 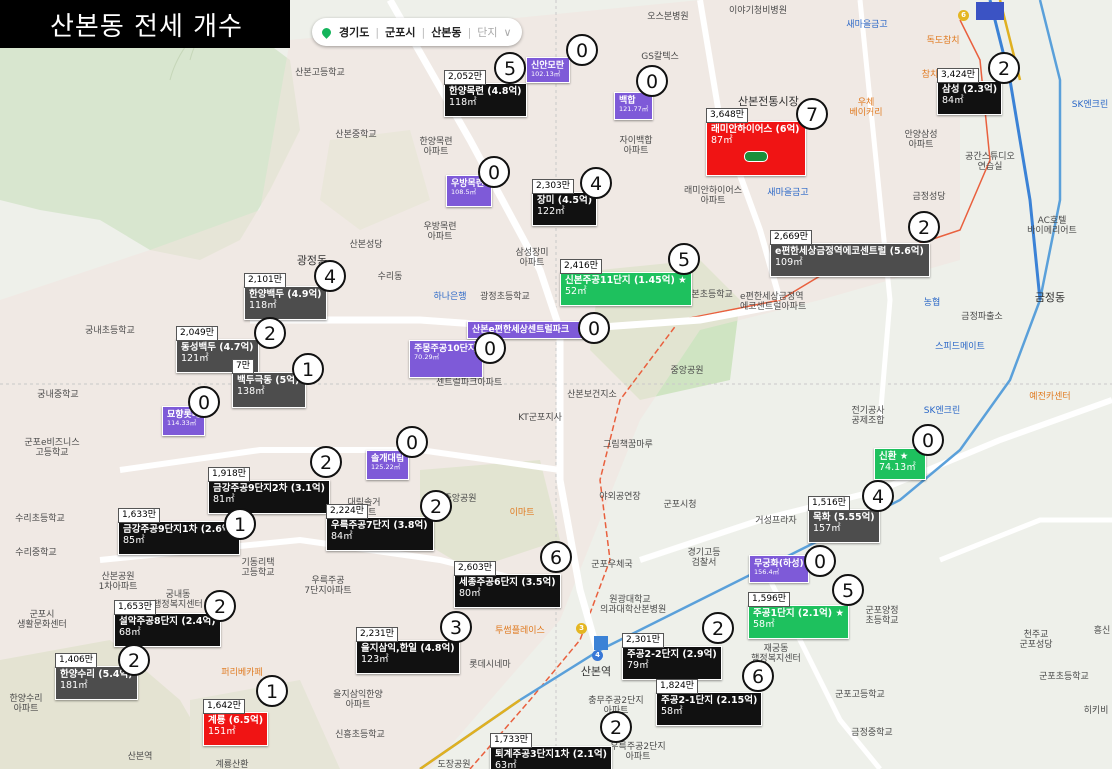 What do you see at coordinates (485, 93) in the screenshot?
I see `listing-marker-hanyang-mokryeon: 2,052만 한양목련 (4.8억) 118㎡` at bounding box center [485, 93].